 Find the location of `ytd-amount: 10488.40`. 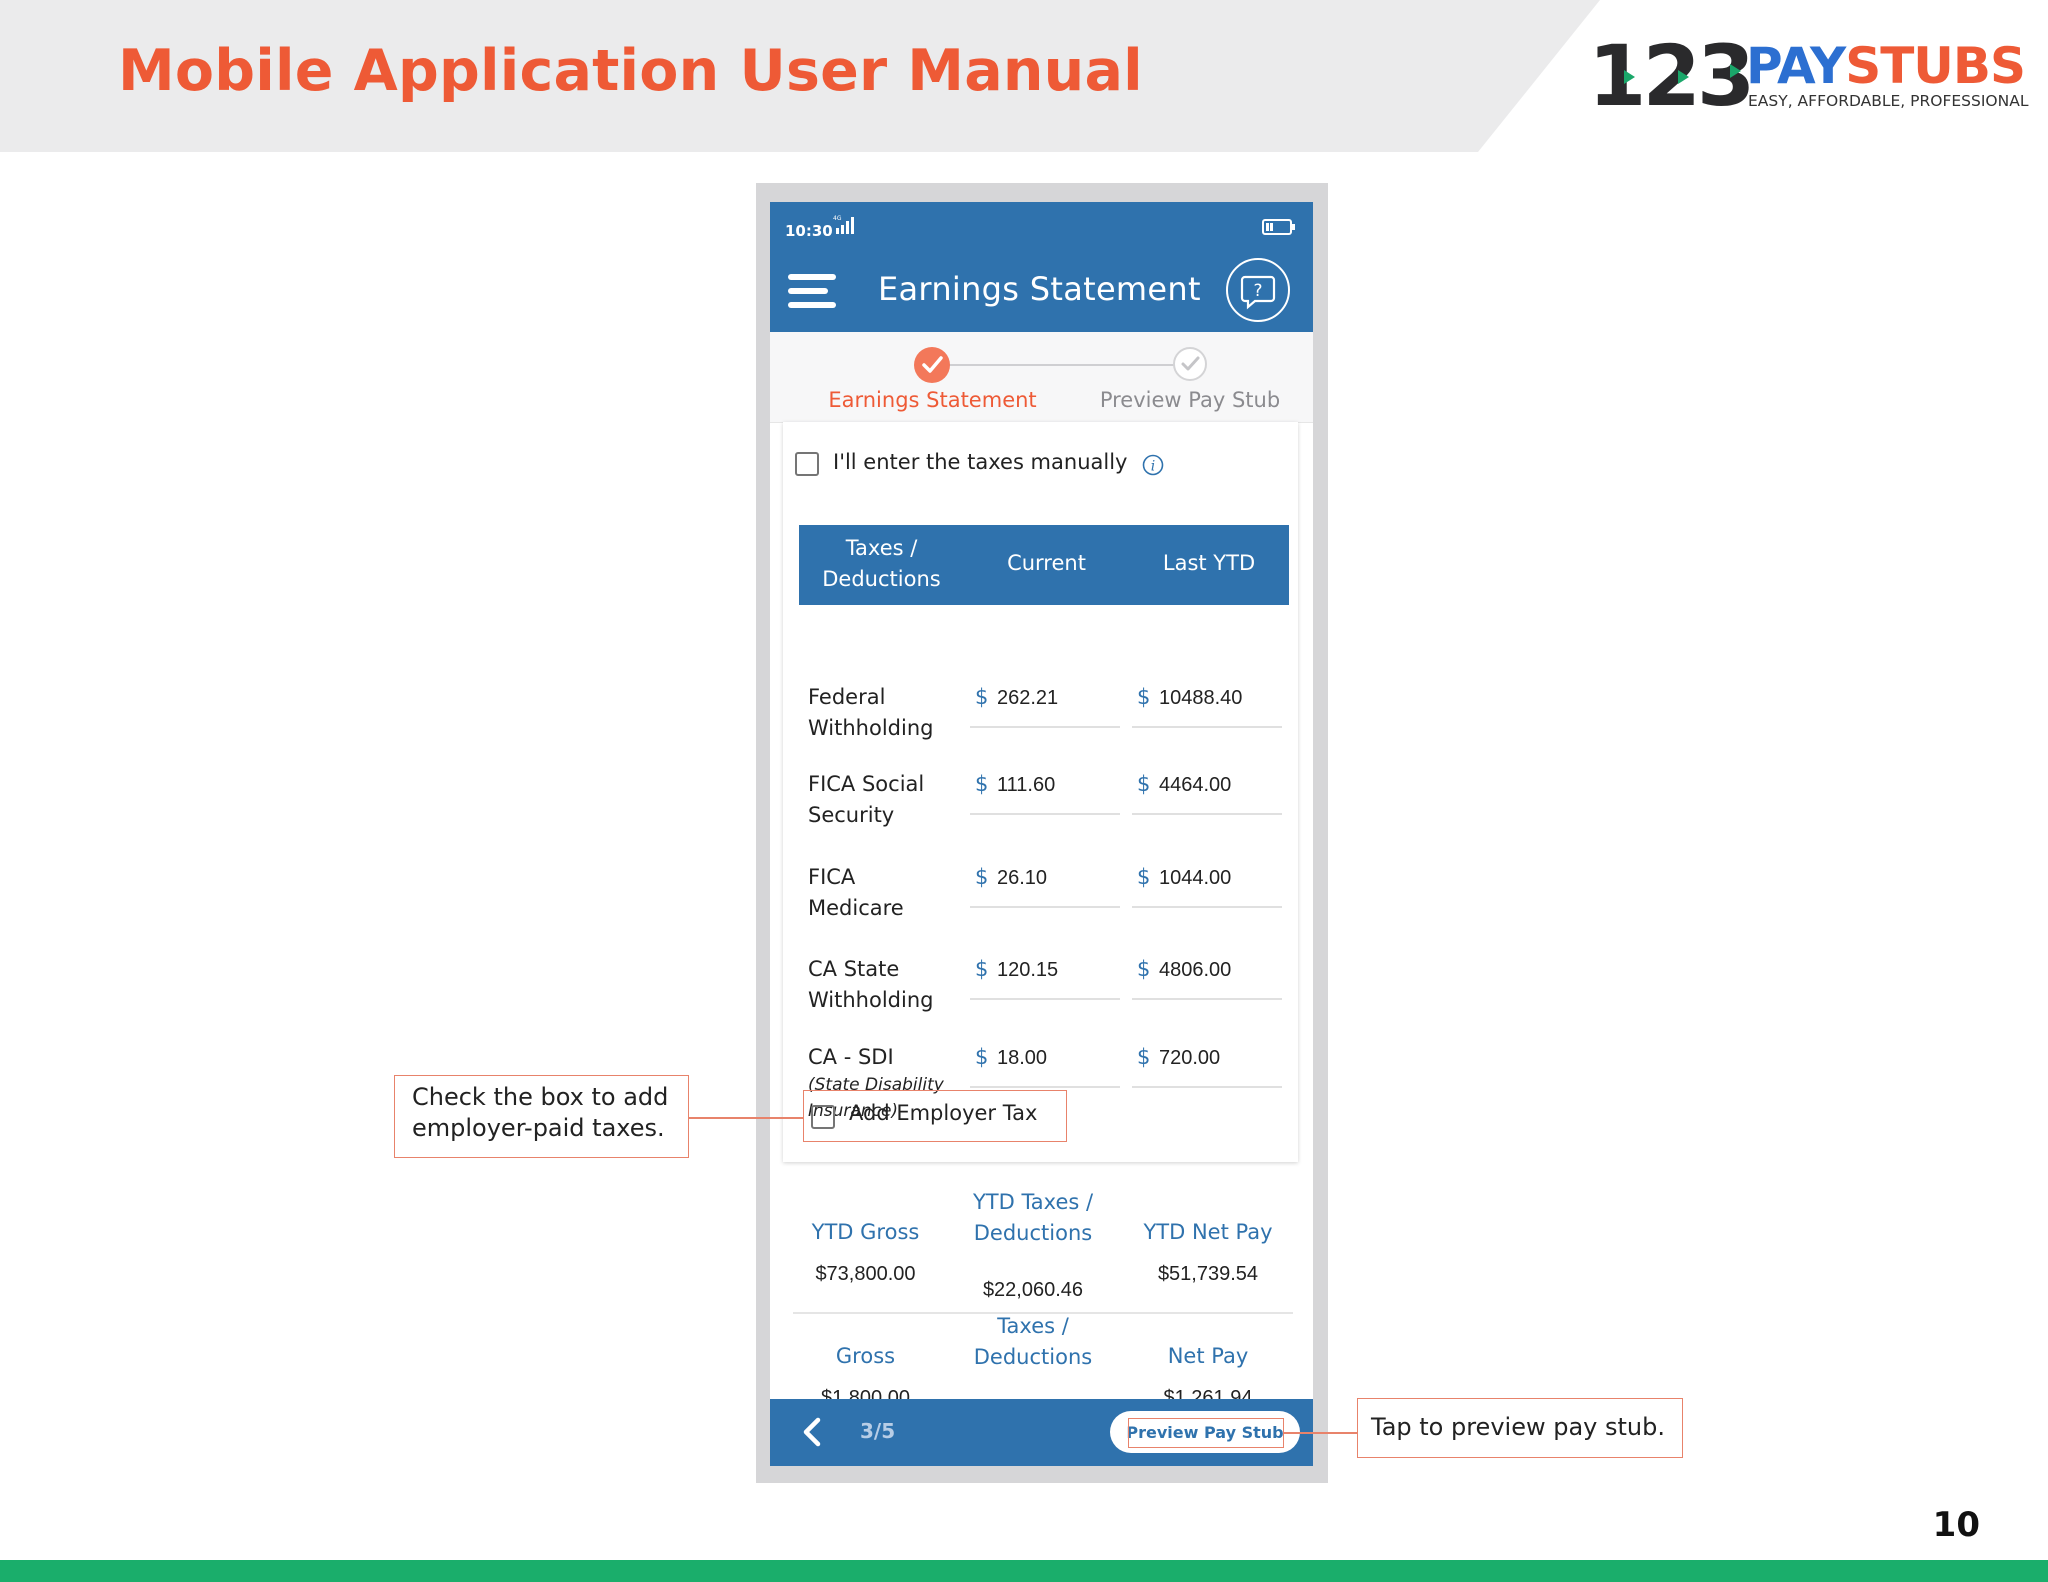

ytd-amount: 10488.40 is located at coordinates (1201, 698).